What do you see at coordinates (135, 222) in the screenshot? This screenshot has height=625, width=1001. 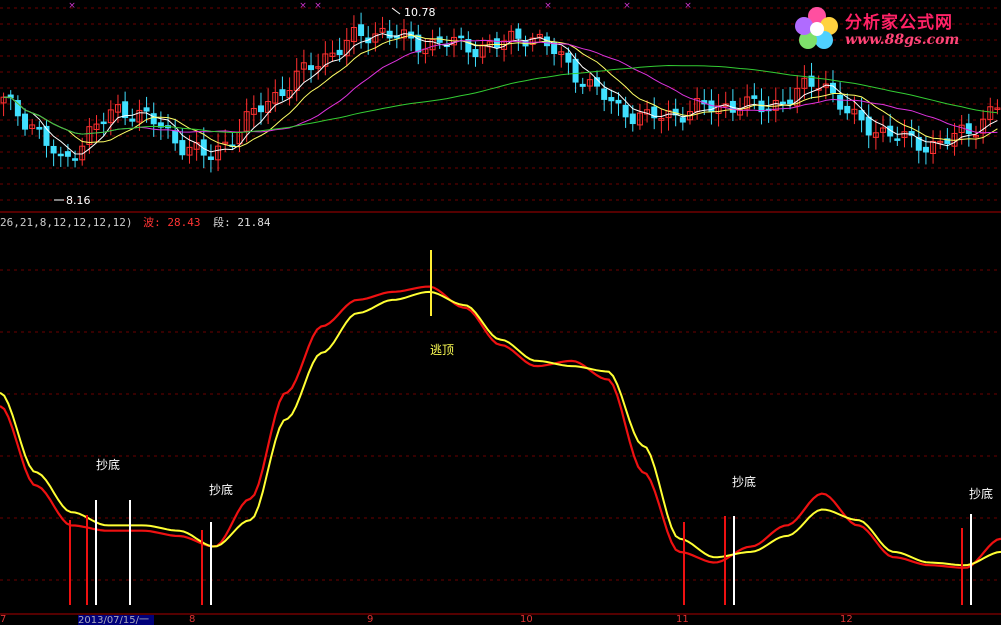 I see `indicator-info: 26,21,8,12,12,12,12) 波: 28.43 段: 21.84` at bounding box center [135, 222].